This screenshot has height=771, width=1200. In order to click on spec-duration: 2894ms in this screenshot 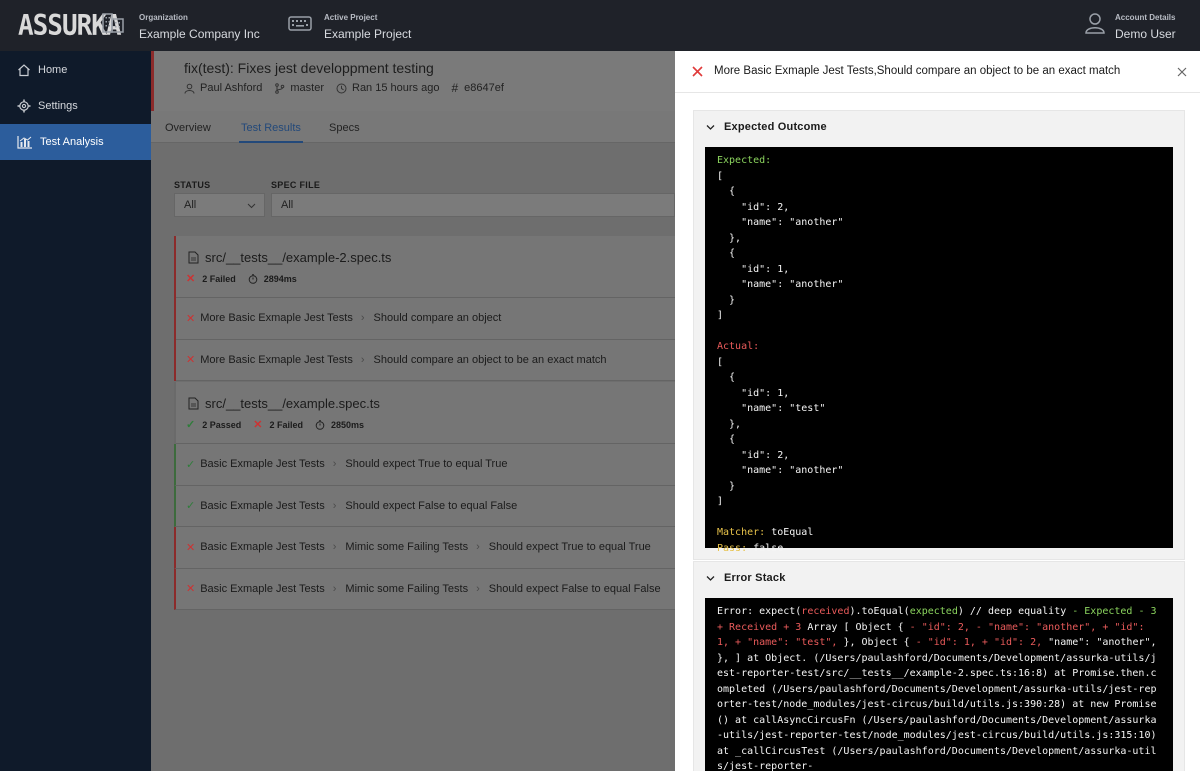, I will do `click(280, 278)`.